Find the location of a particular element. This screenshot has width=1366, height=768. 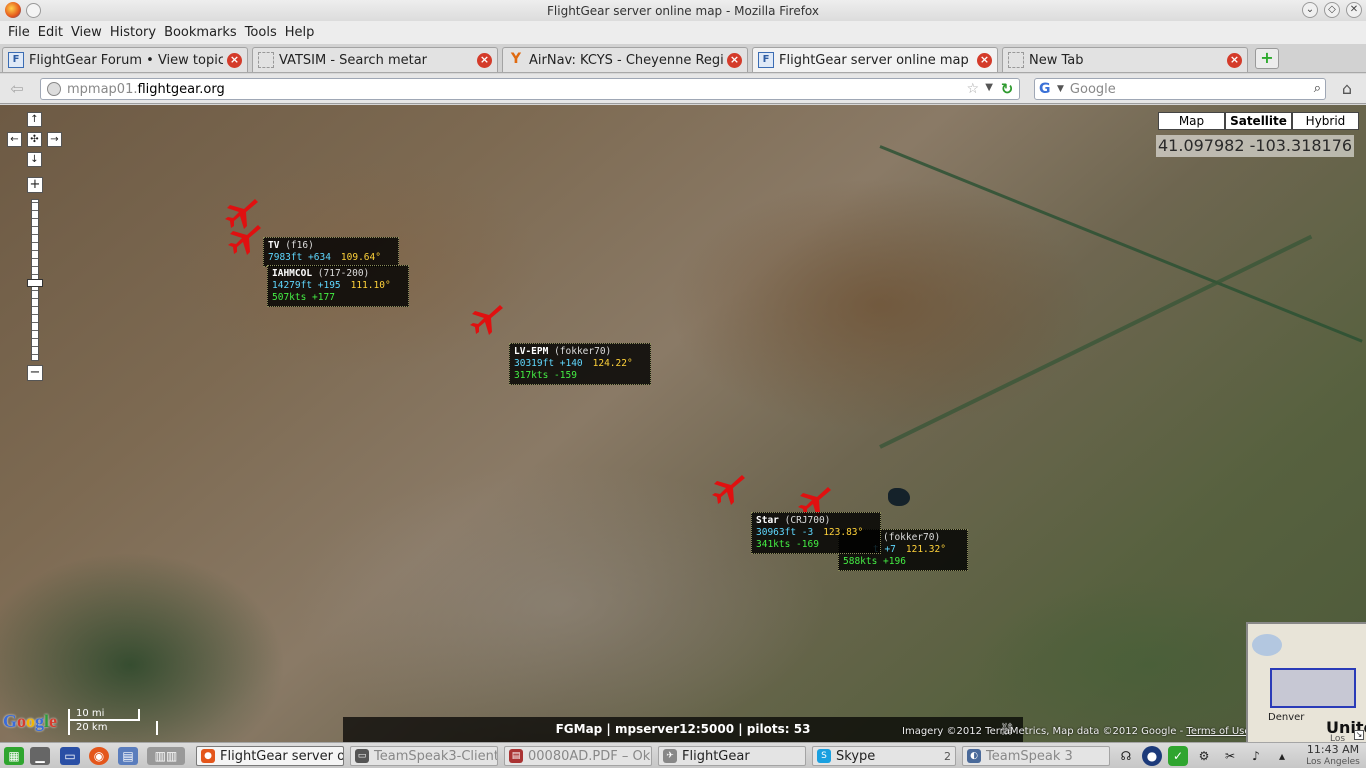

home-icon: ⌂ is located at coordinates (1347, 89).